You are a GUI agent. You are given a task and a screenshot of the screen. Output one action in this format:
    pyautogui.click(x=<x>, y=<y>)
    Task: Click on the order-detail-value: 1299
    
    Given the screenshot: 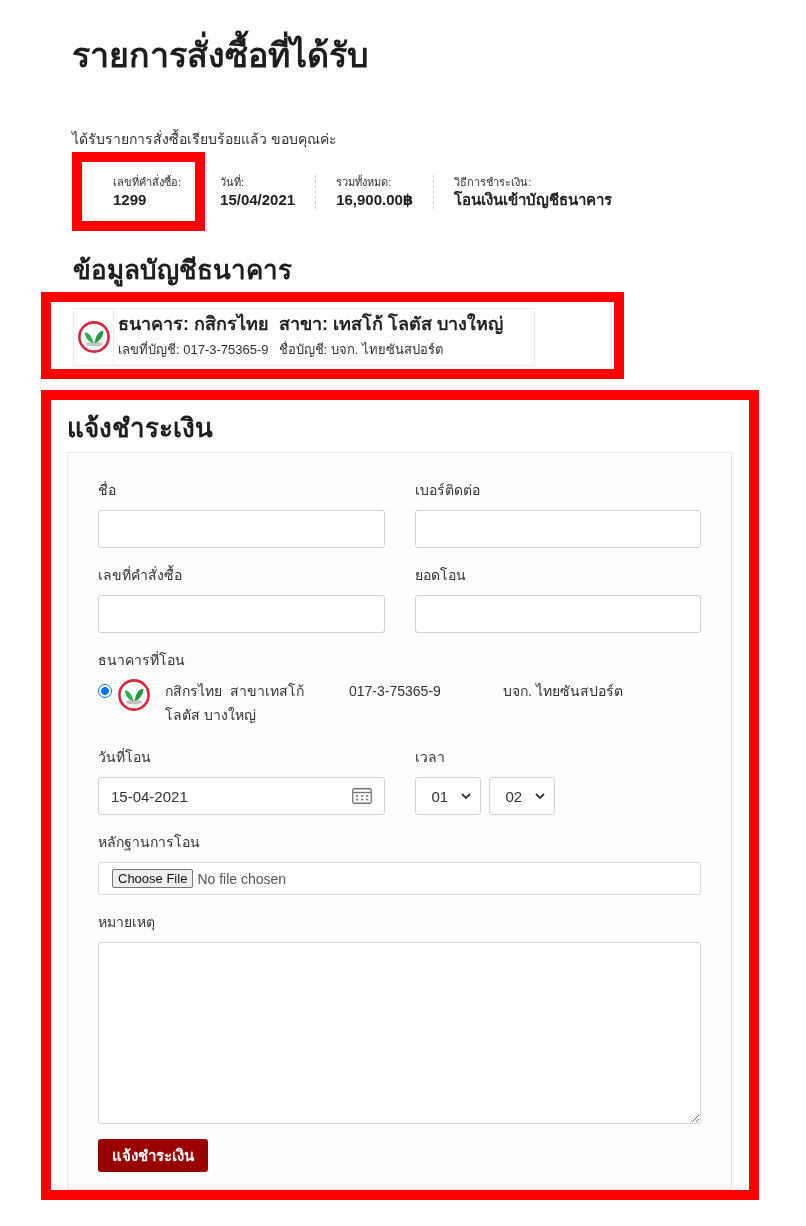 What is the action you would take?
    pyautogui.click(x=130, y=199)
    